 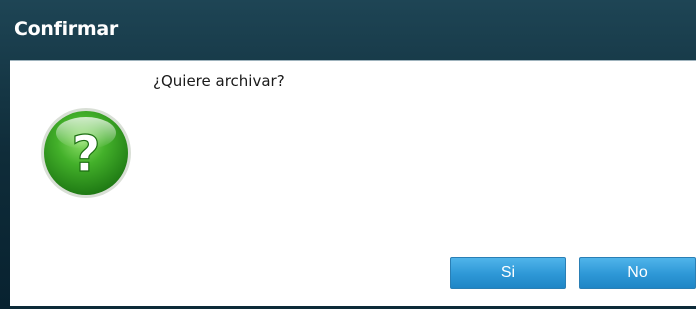 What do you see at coordinates (66, 29) in the screenshot?
I see `dialog-title: Confirmar` at bounding box center [66, 29].